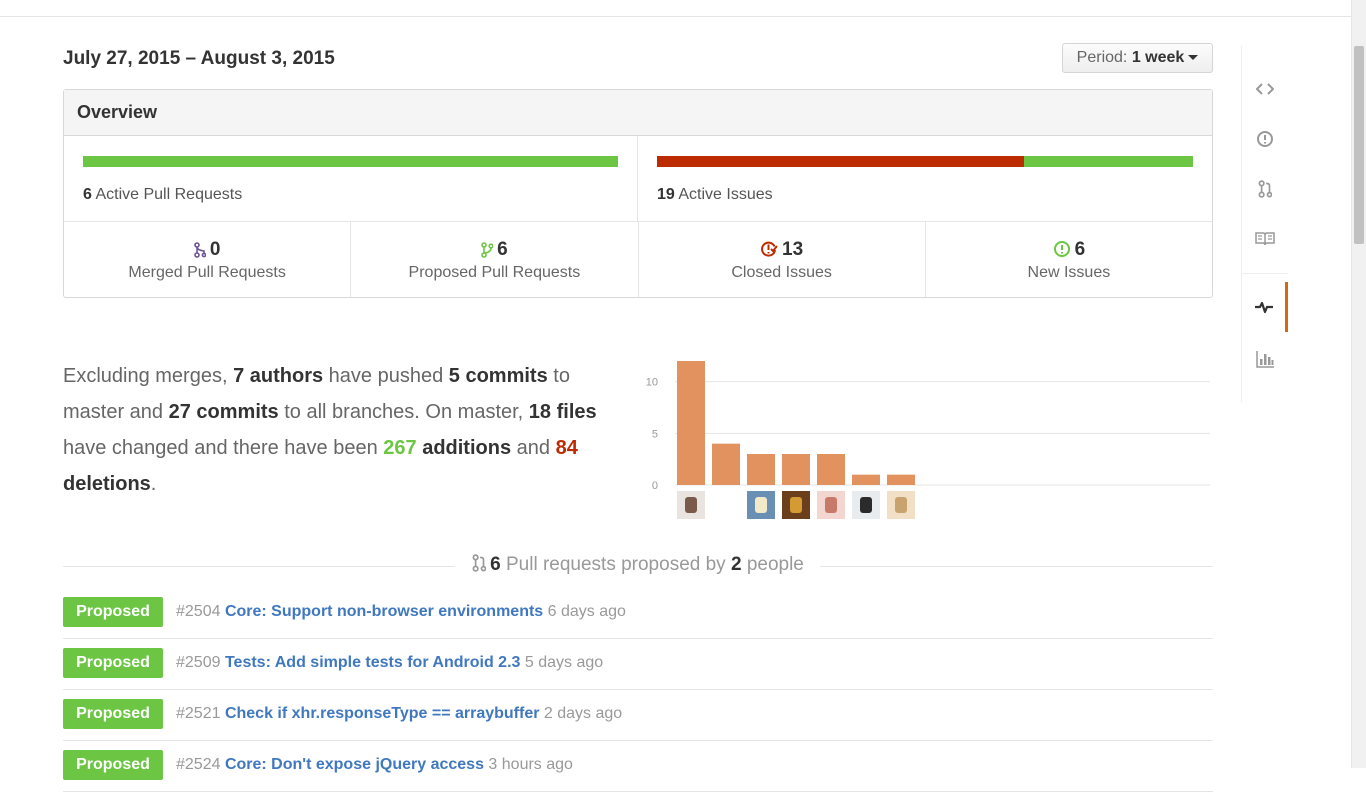  I want to click on proposed-pull-requests-count: 6, so click(502, 249).